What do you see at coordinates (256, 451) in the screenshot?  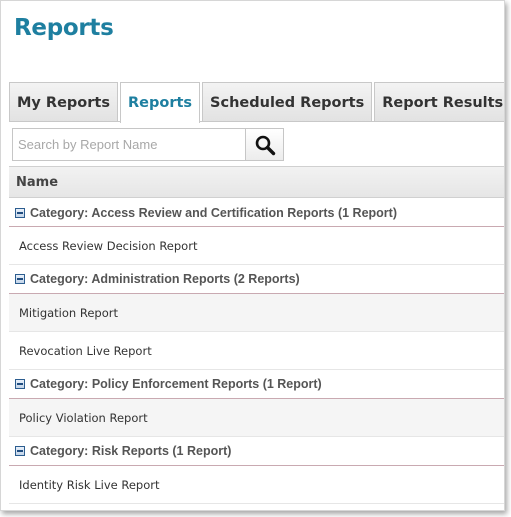 I see `category-row: Category: Risk Reports (1 Report)` at bounding box center [256, 451].